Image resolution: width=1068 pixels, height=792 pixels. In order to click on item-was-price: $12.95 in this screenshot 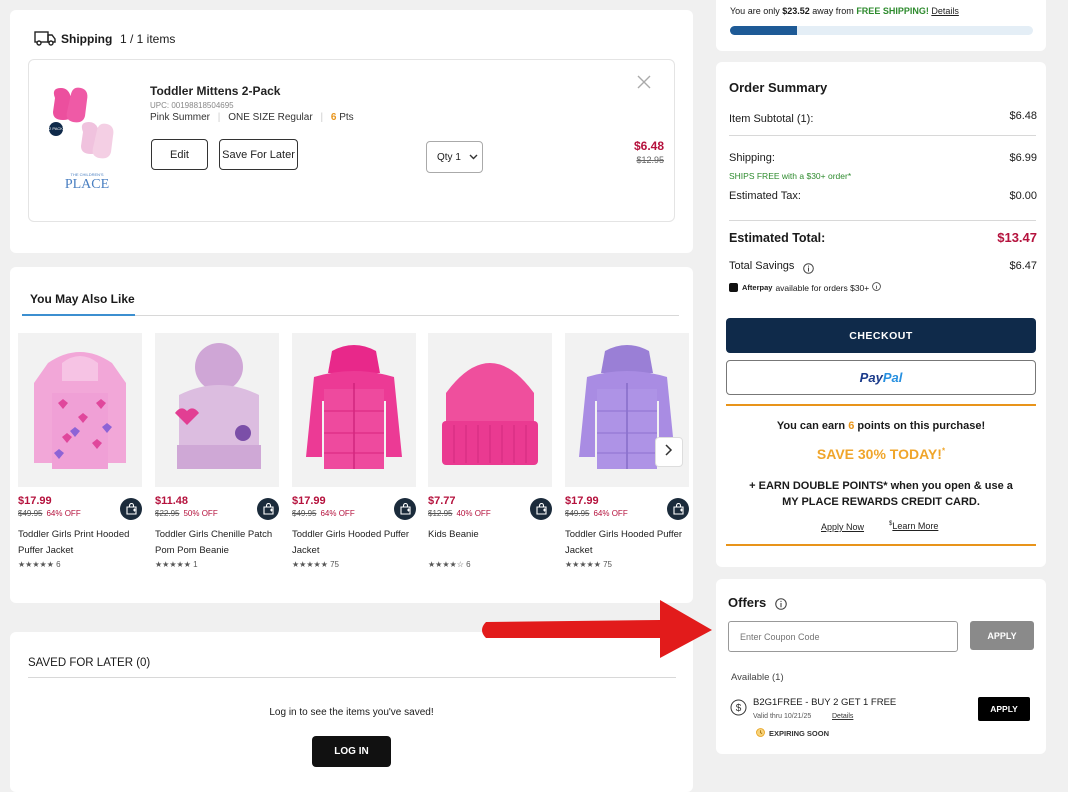, I will do `click(650, 160)`.